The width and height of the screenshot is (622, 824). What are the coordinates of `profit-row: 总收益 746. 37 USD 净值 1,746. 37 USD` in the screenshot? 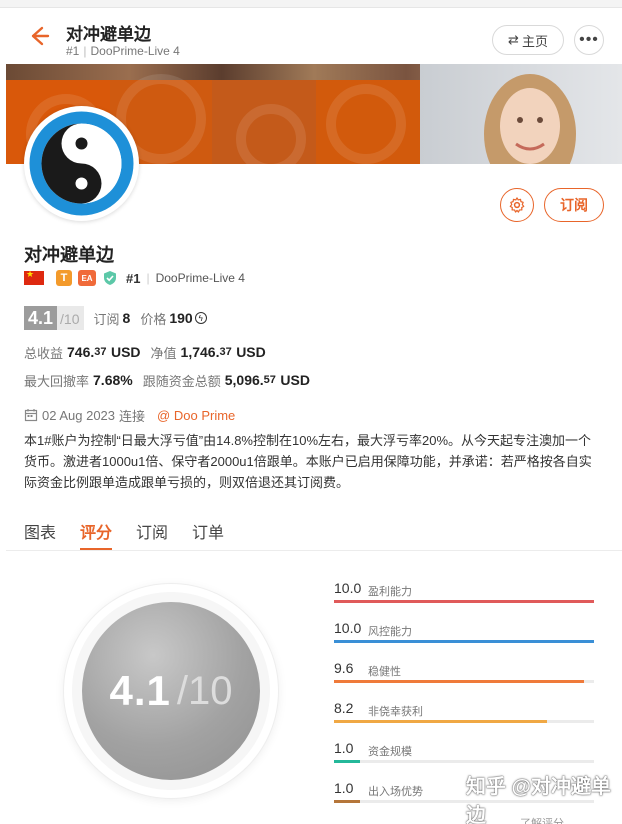 It's located at (145, 352).